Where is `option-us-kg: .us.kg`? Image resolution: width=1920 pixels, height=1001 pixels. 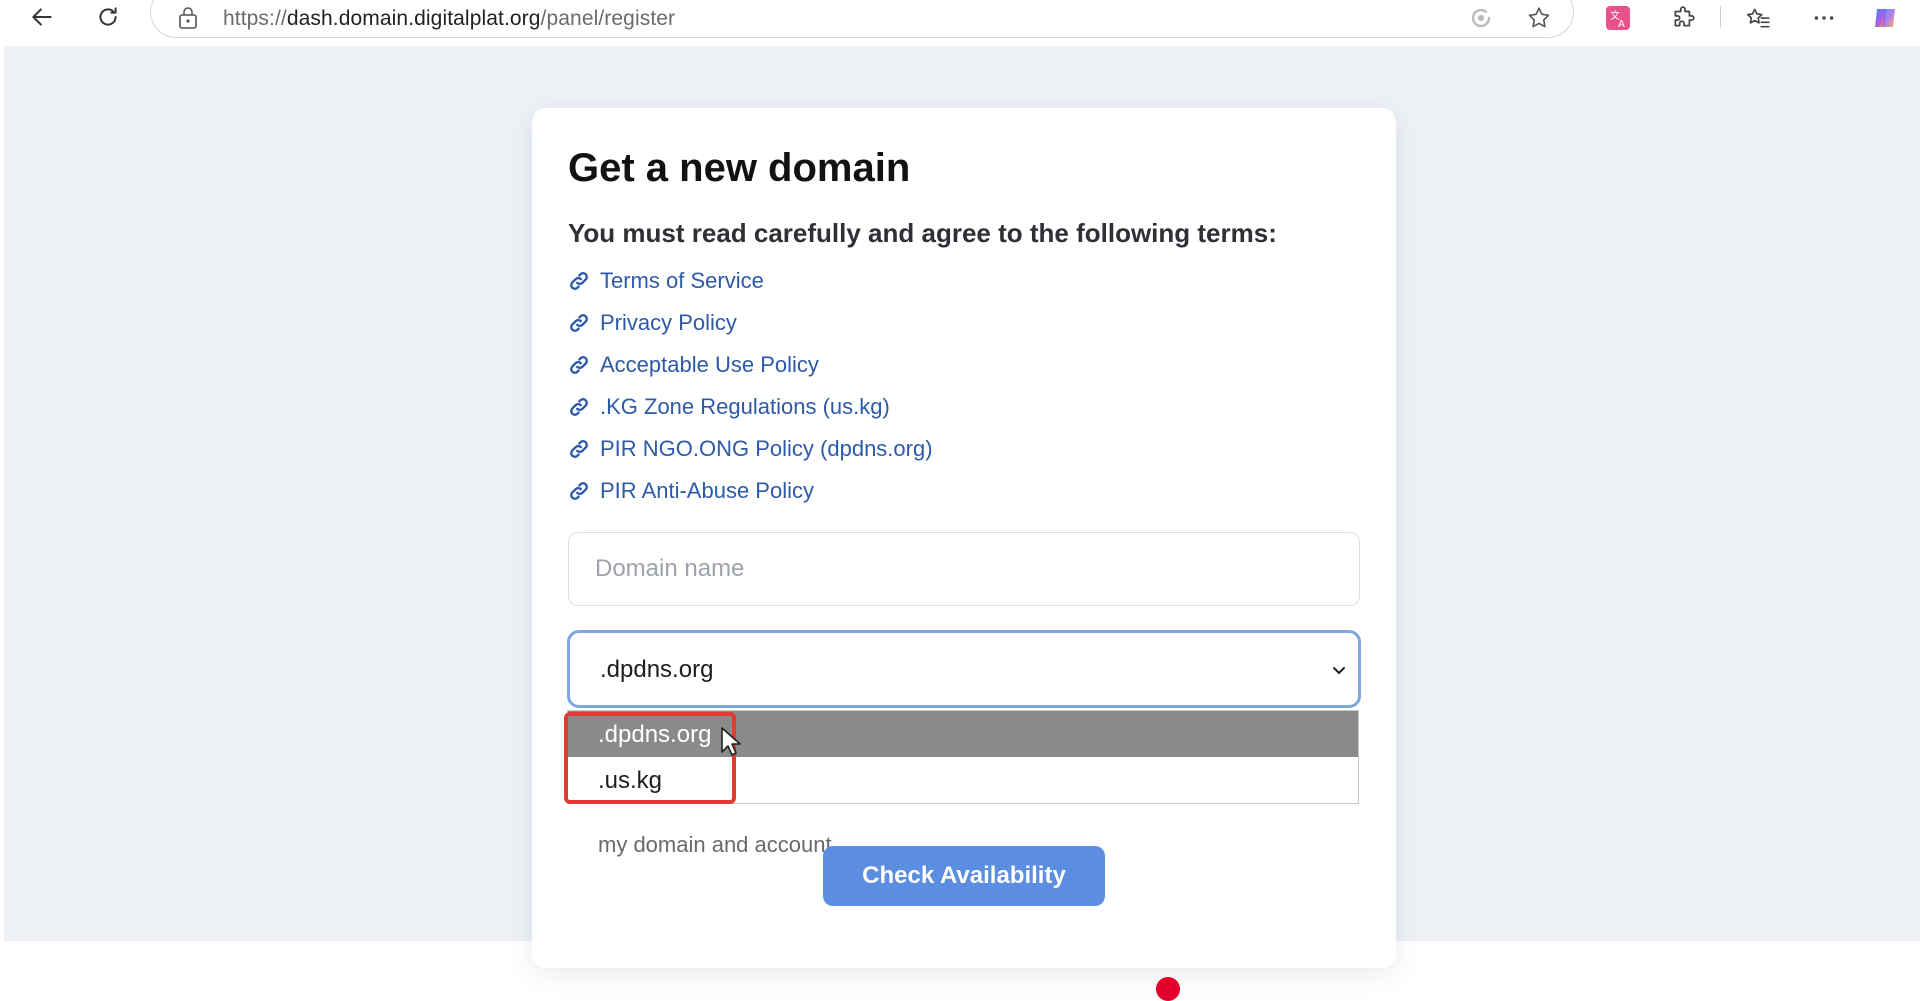
option-us-kg: .us.kg is located at coordinates (963, 780).